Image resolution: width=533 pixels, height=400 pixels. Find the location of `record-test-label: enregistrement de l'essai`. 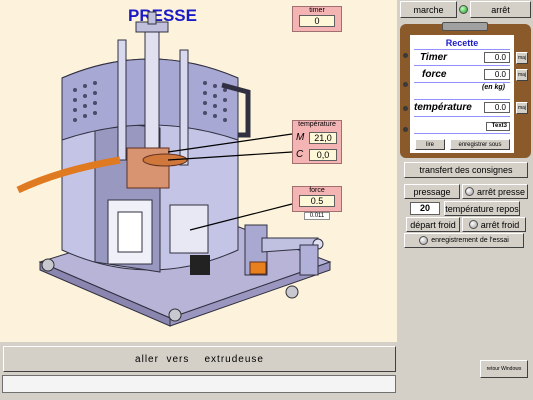

record-test-label: enregistrement de l'essai is located at coordinates (470, 240).